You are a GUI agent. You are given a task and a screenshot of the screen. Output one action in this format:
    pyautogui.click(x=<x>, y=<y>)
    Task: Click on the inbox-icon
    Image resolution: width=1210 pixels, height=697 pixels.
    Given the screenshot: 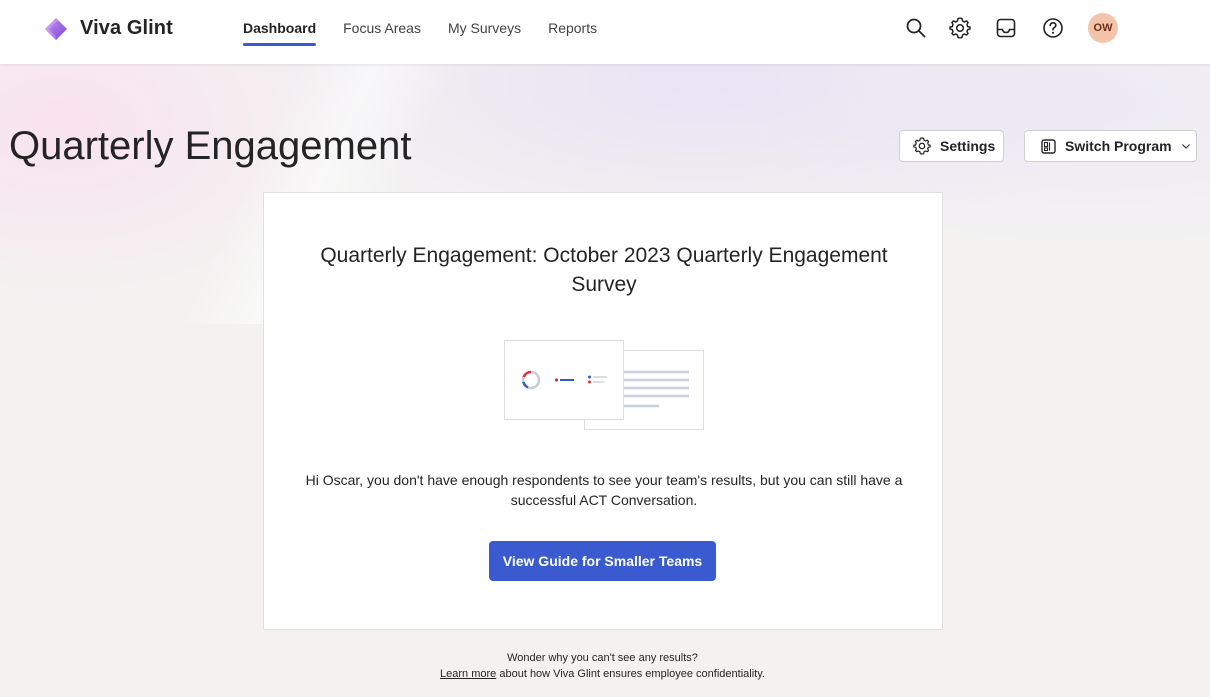 What is the action you would take?
    pyautogui.click(x=1006, y=28)
    